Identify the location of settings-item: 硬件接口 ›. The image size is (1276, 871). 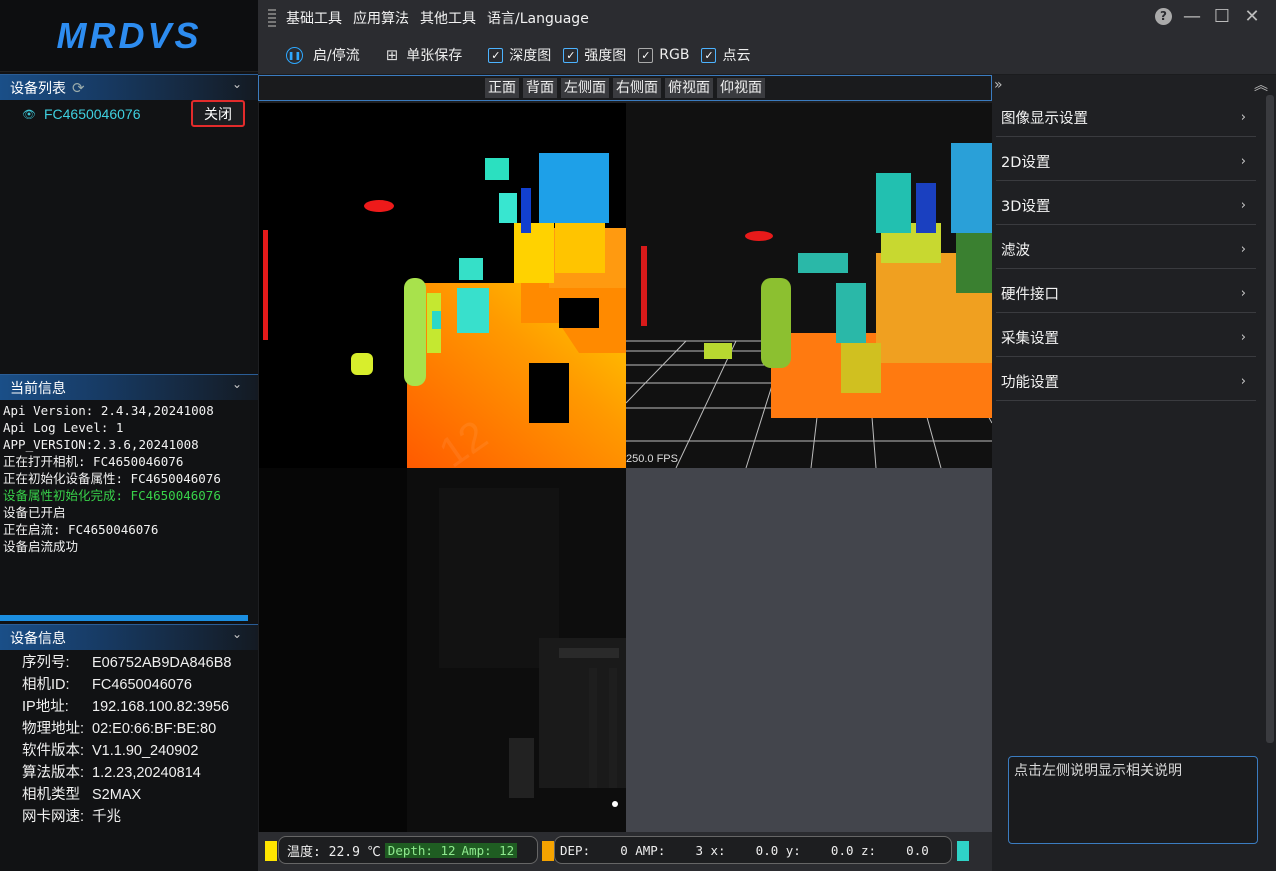
(1134, 293).